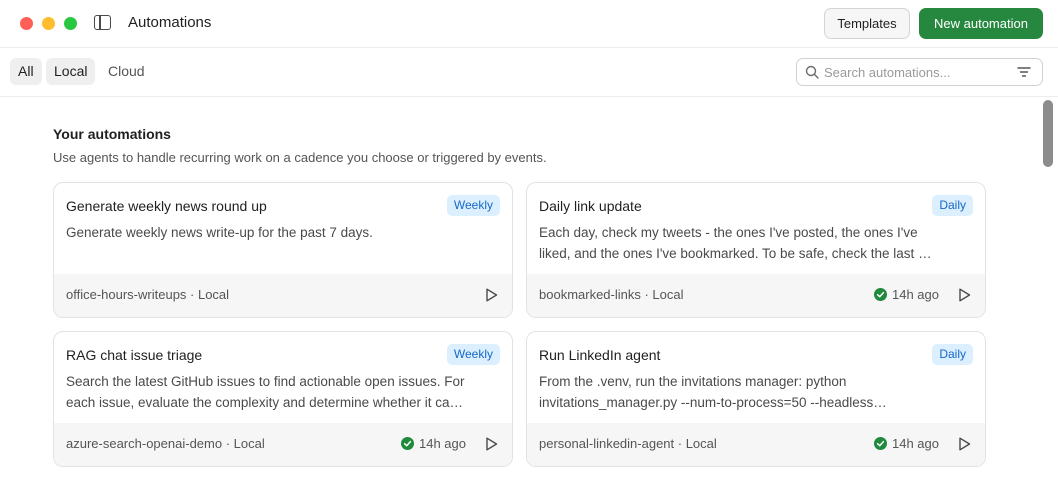 The height and width of the screenshot is (481, 1058). Describe the element at coordinates (26, 23) in the screenshot. I see `close-window-button` at that location.